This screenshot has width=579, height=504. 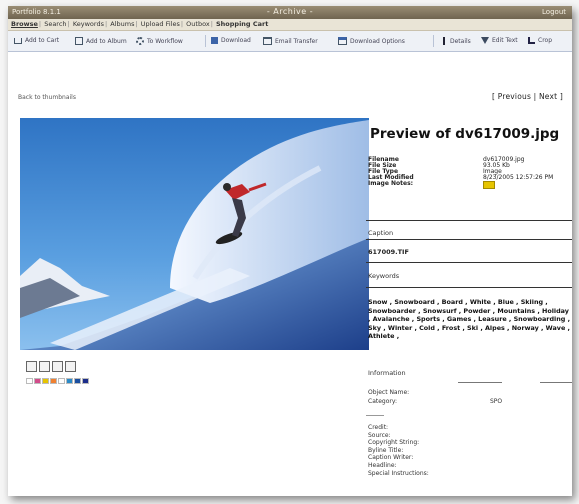 I want to click on rotate-right-button, so click(x=44, y=366).